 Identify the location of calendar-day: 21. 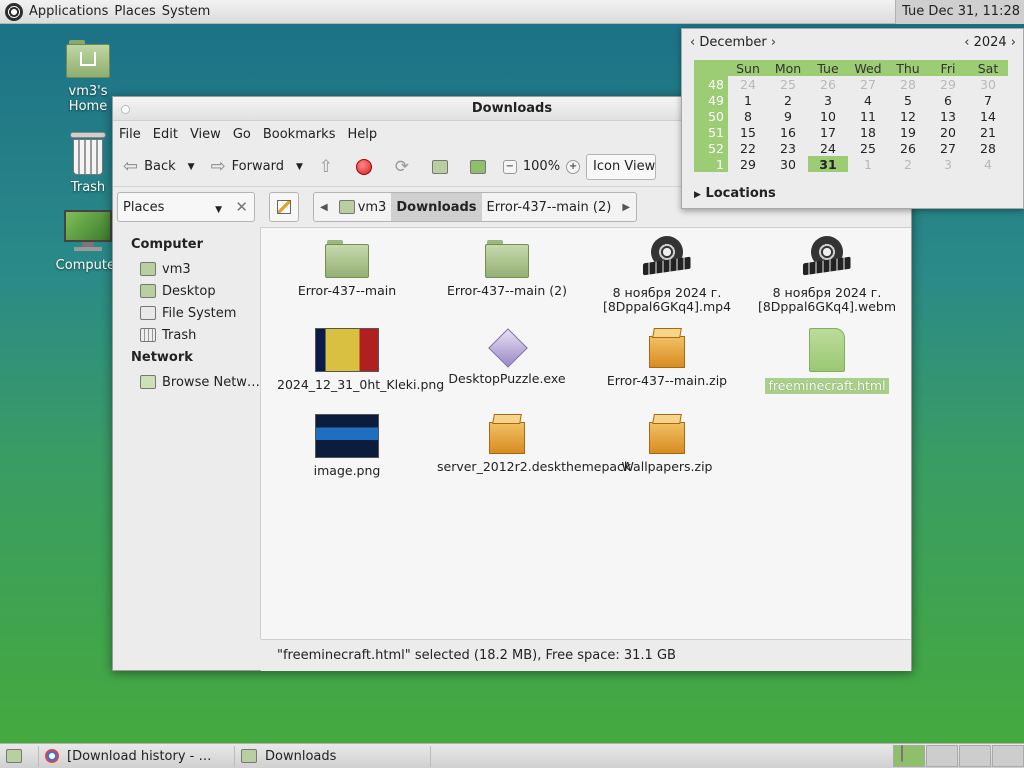
(988, 132).